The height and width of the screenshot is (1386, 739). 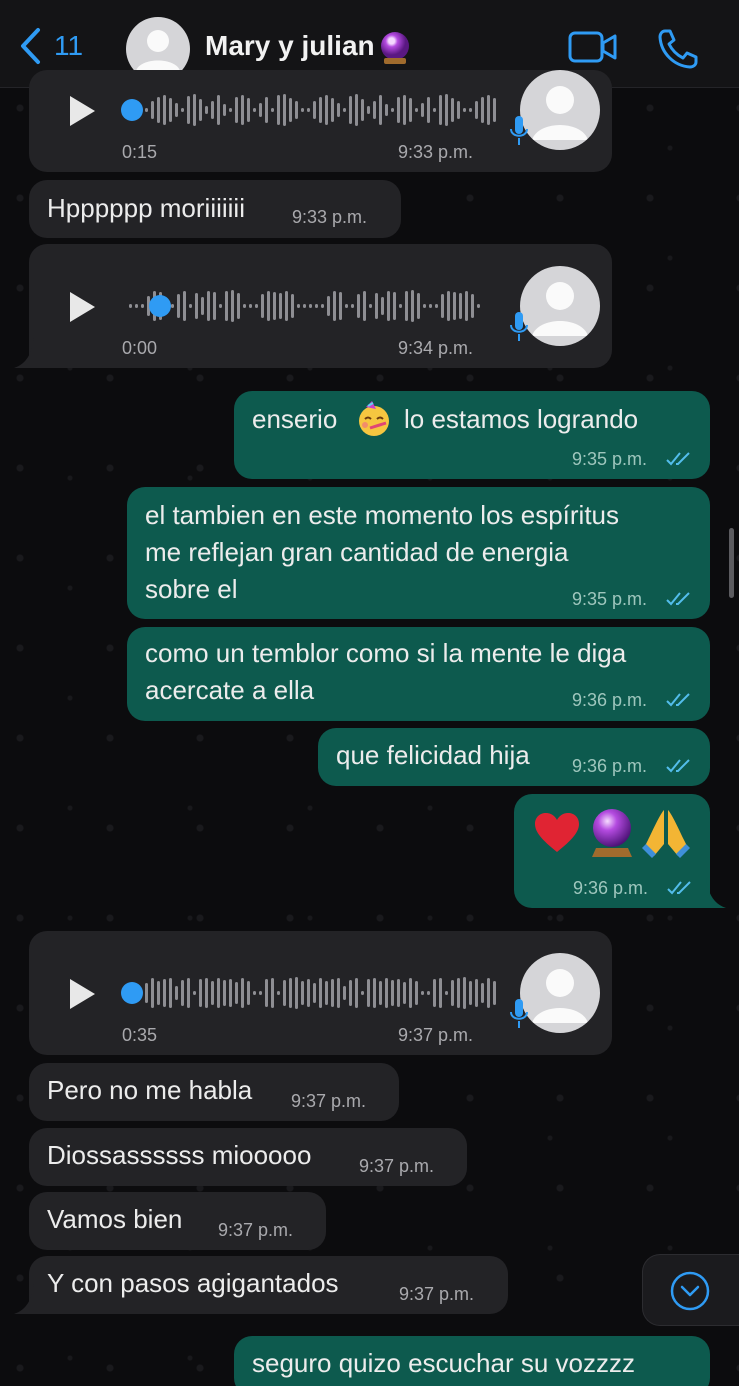 What do you see at coordinates (268, 1285) in the screenshot?
I see `incoming-message: Y con pasos agigantados 9:37 p.m.` at bounding box center [268, 1285].